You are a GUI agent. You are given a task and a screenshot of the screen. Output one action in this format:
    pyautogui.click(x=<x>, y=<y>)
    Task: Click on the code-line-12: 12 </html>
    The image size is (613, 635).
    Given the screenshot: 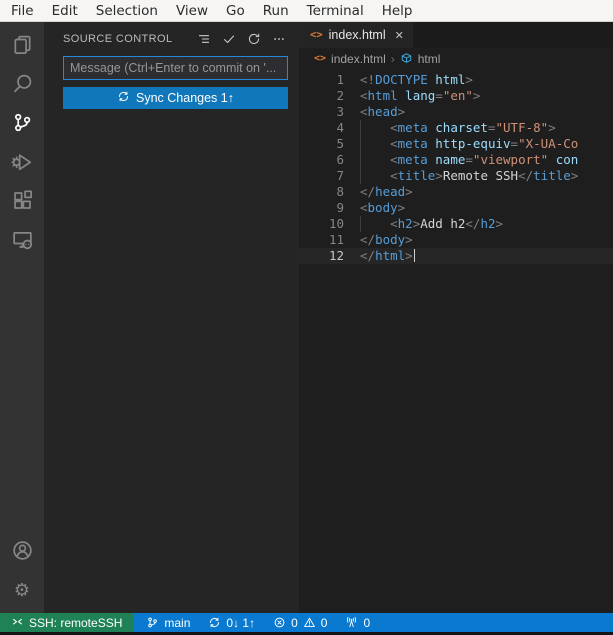 What is the action you would take?
    pyautogui.click(x=456, y=256)
    